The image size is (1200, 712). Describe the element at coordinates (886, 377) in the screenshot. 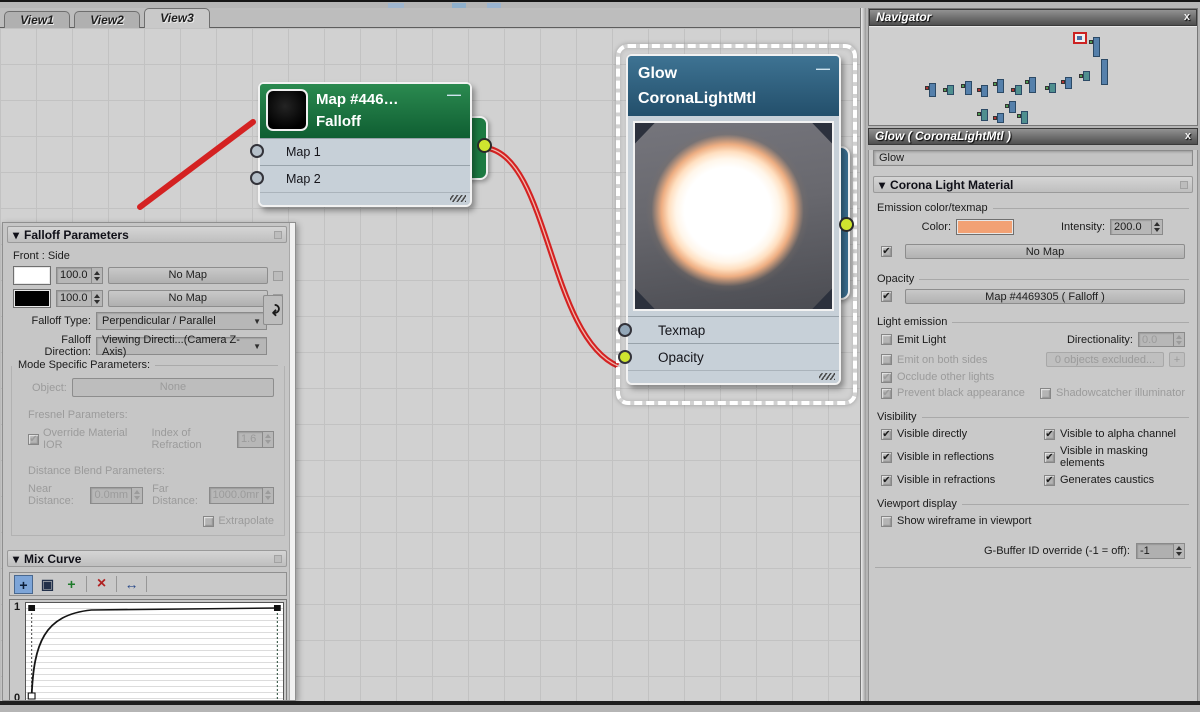

I see `occlude-other-lights-checkbox: ✔` at that location.